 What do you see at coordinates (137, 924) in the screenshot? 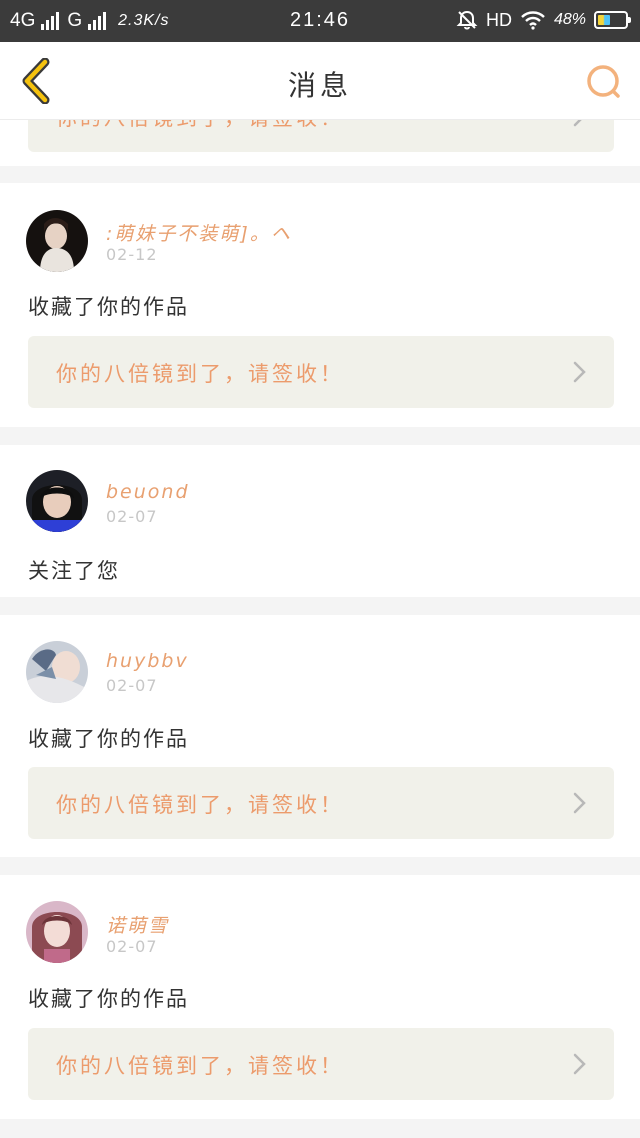
I see `username: 诺萌雪` at bounding box center [137, 924].